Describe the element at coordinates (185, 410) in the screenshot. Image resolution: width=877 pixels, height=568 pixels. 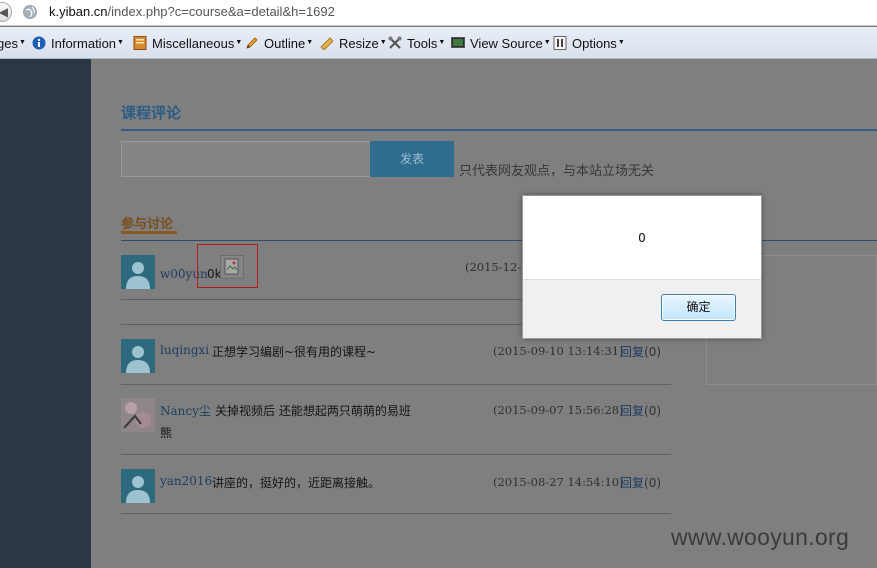
I see `comment-username: Nancy尘` at that location.